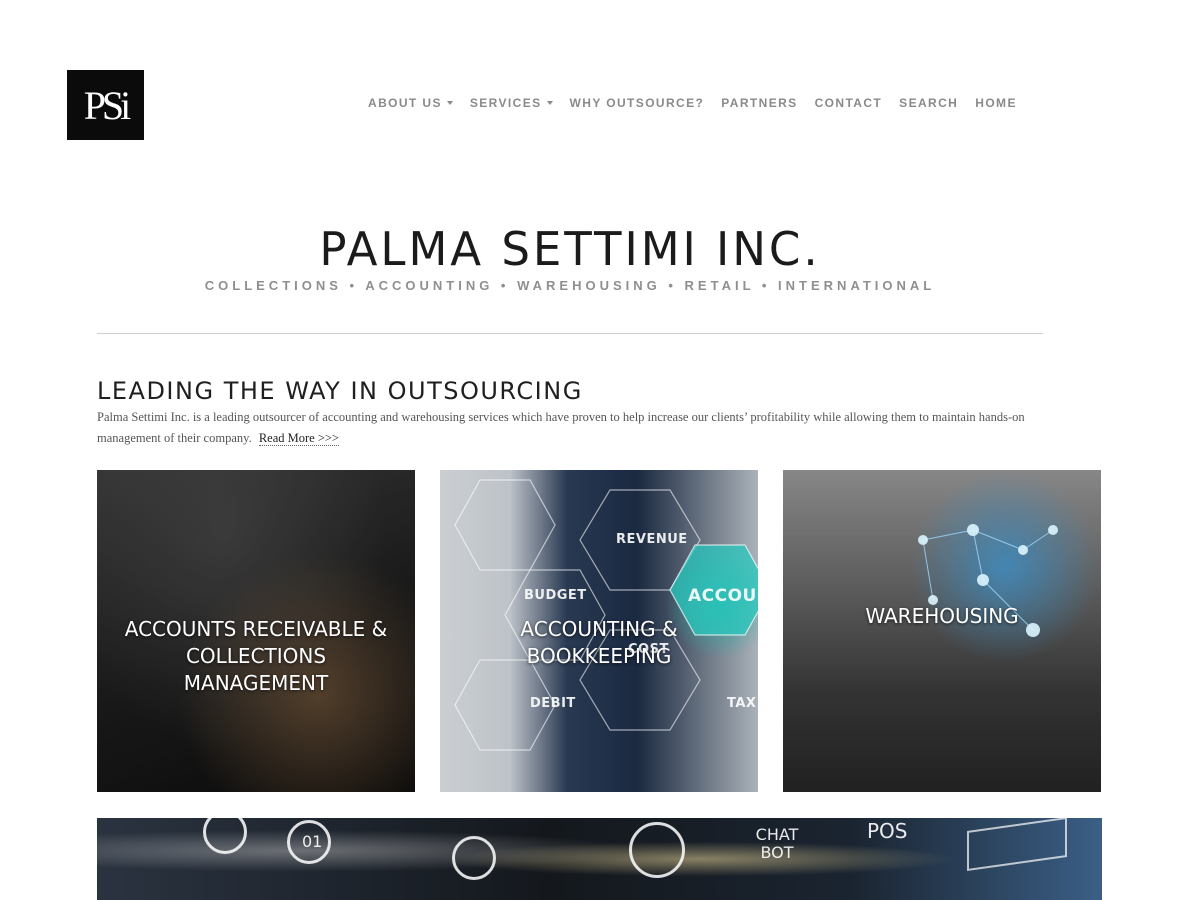 The height and width of the screenshot is (900, 1200). I want to click on wifi-icon, so click(225, 836).